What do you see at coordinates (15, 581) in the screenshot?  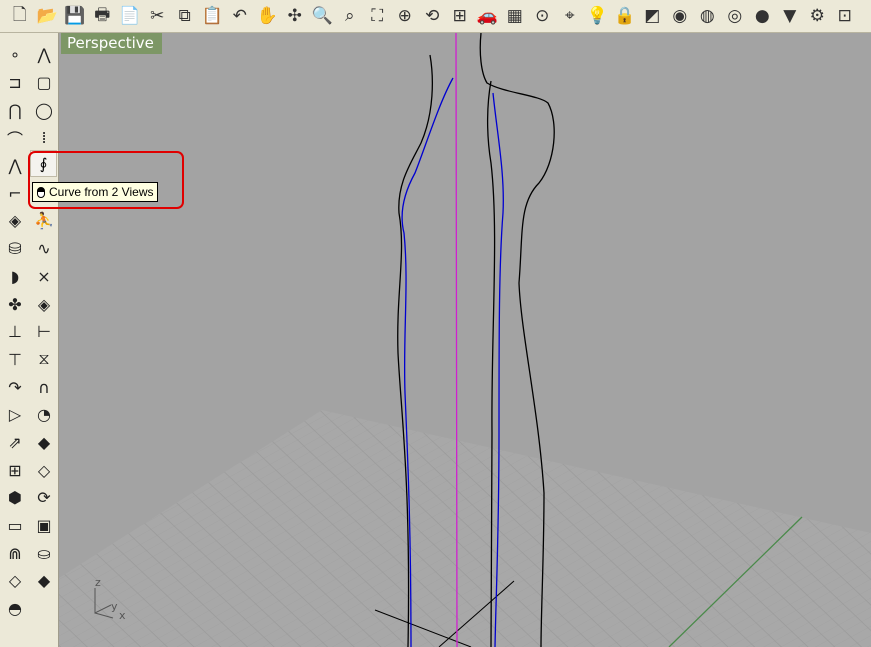 I see `render-mesh-button: ◇` at bounding box center [15, 581].